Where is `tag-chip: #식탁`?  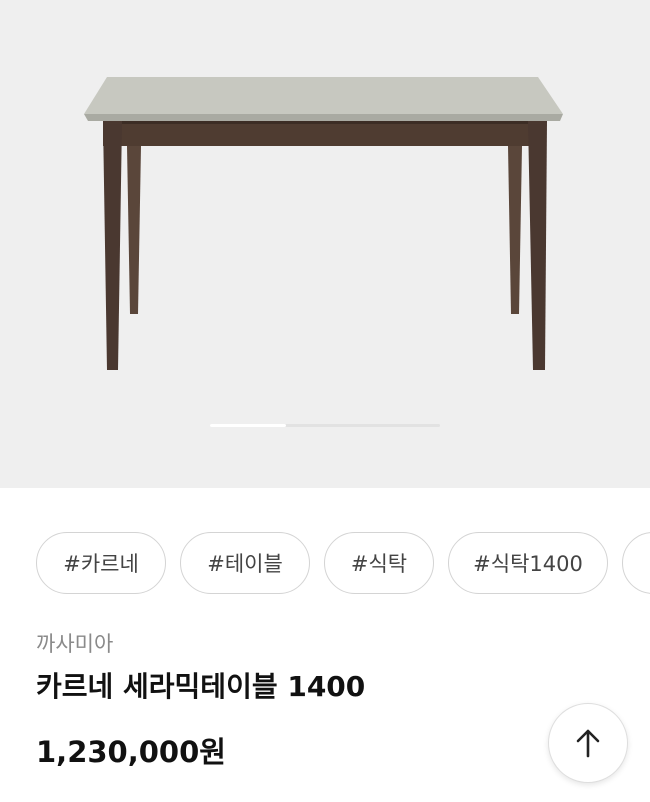
tag-chip: #식탁 is located at coordinates (379, 563).